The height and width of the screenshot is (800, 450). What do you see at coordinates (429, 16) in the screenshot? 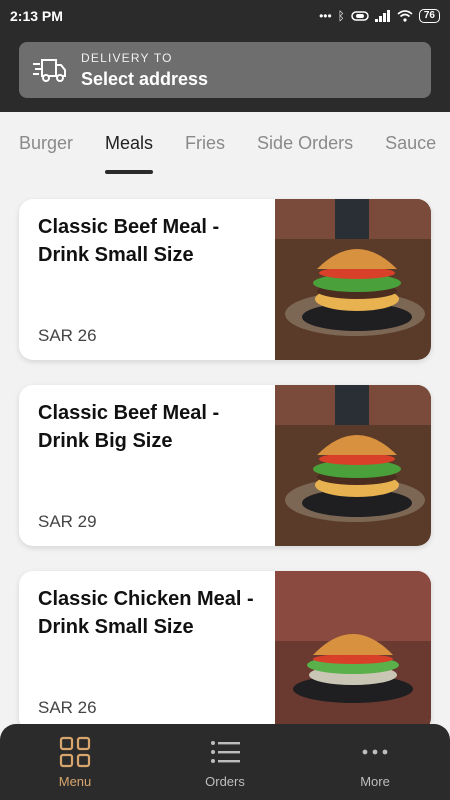
I see `battery-icon: 76` at bounding box center [429, 16].